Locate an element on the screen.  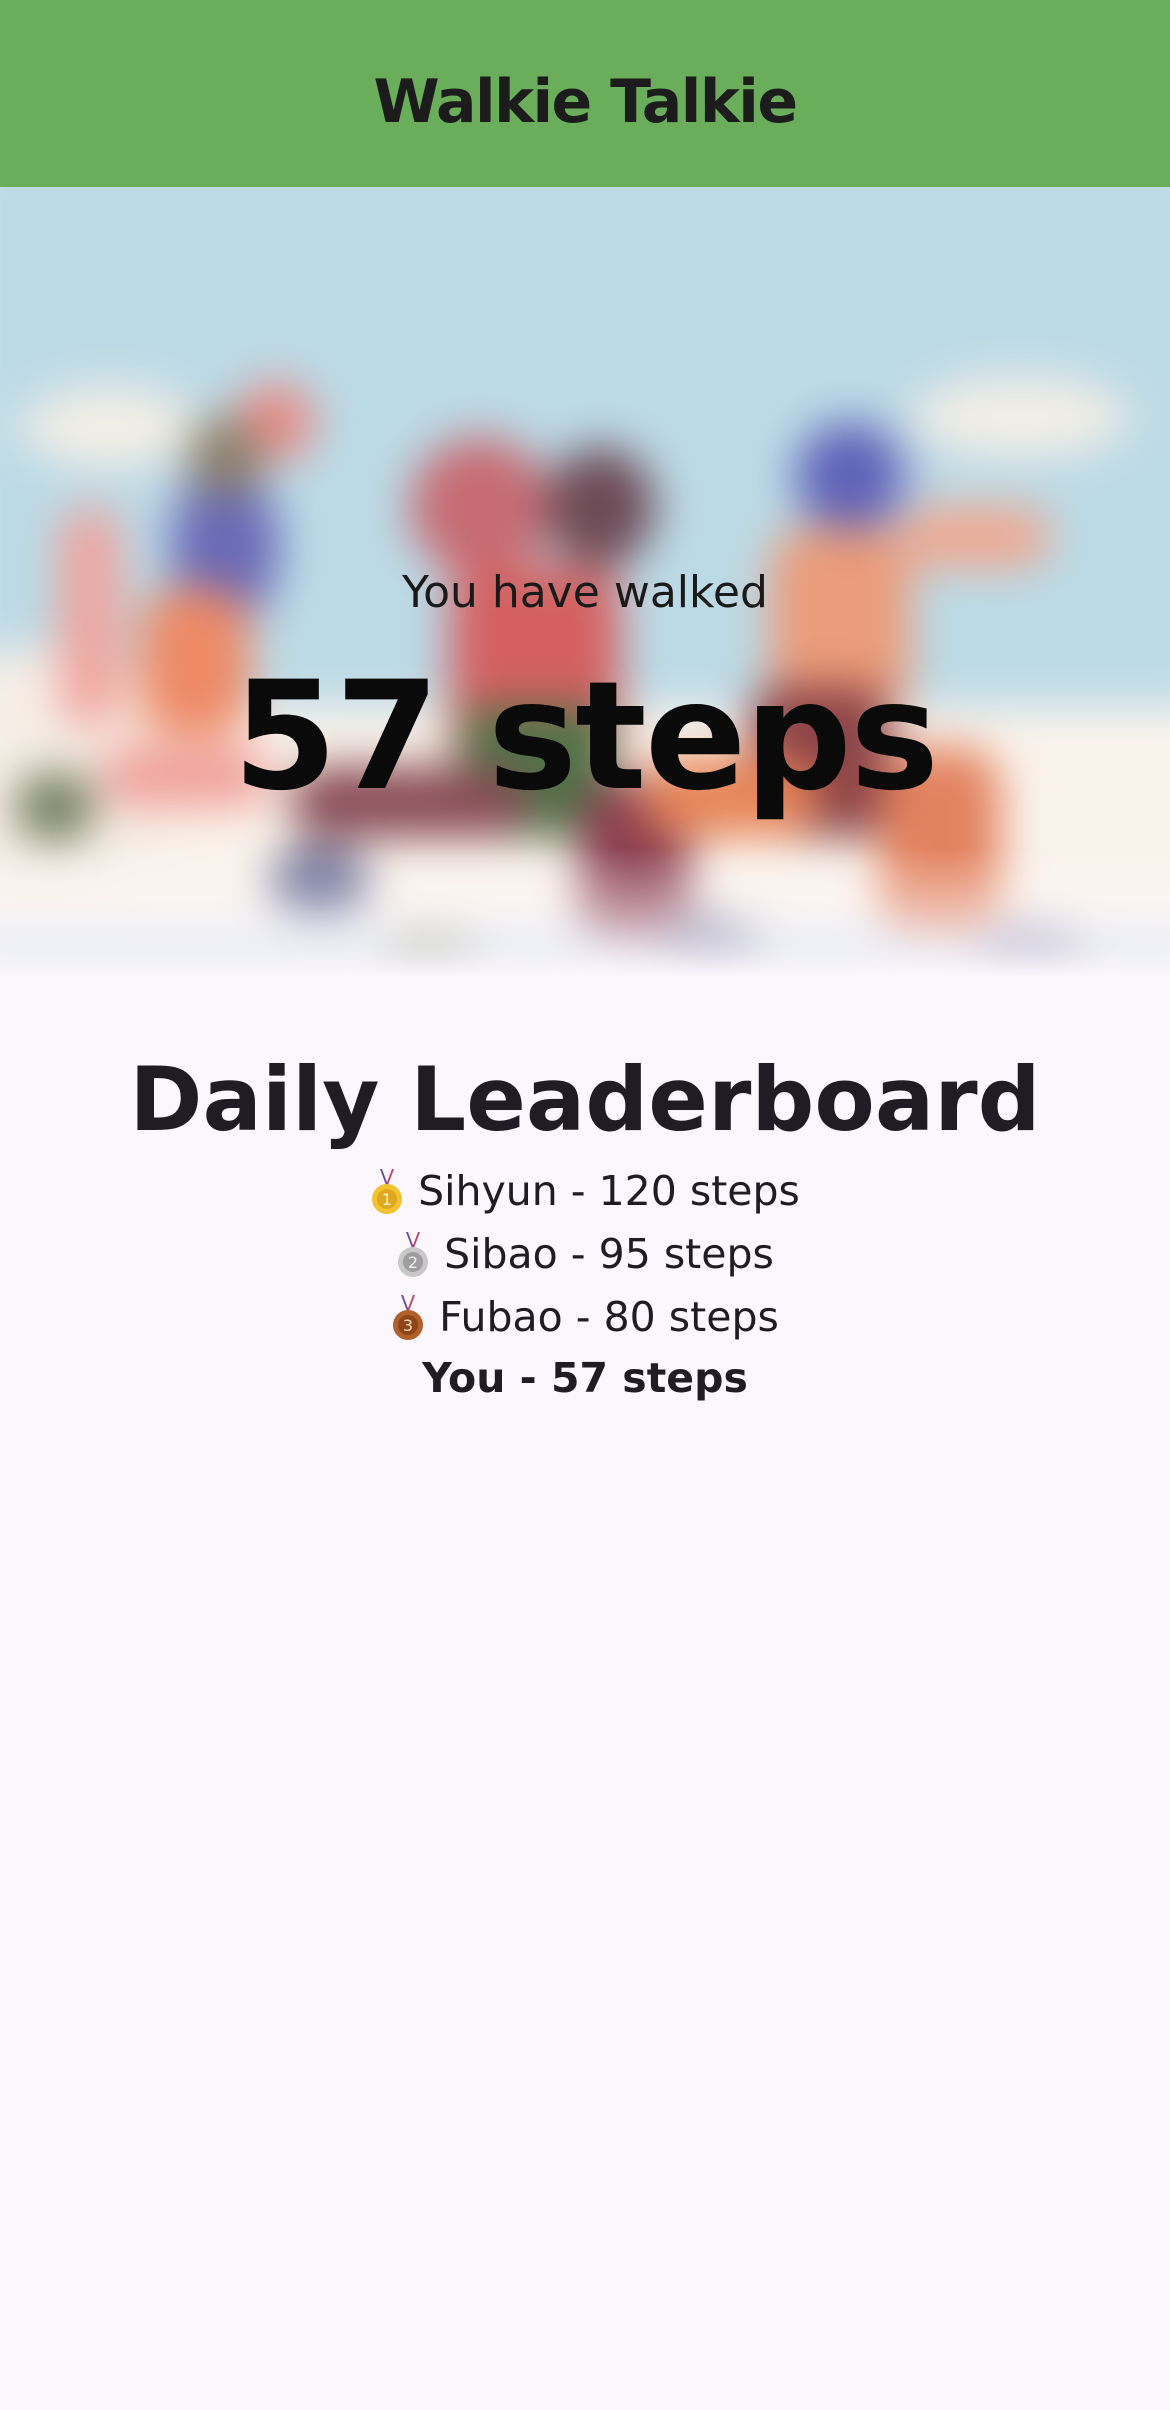
leaderboard-entry-text: You - 57 steps is located at coordinates (585, 1378).